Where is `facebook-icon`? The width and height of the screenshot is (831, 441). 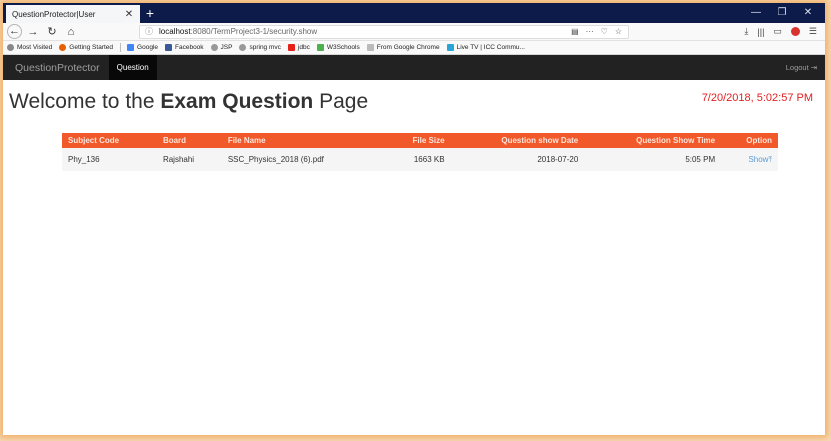
facebook-icon is located at coordinates (168, 47).